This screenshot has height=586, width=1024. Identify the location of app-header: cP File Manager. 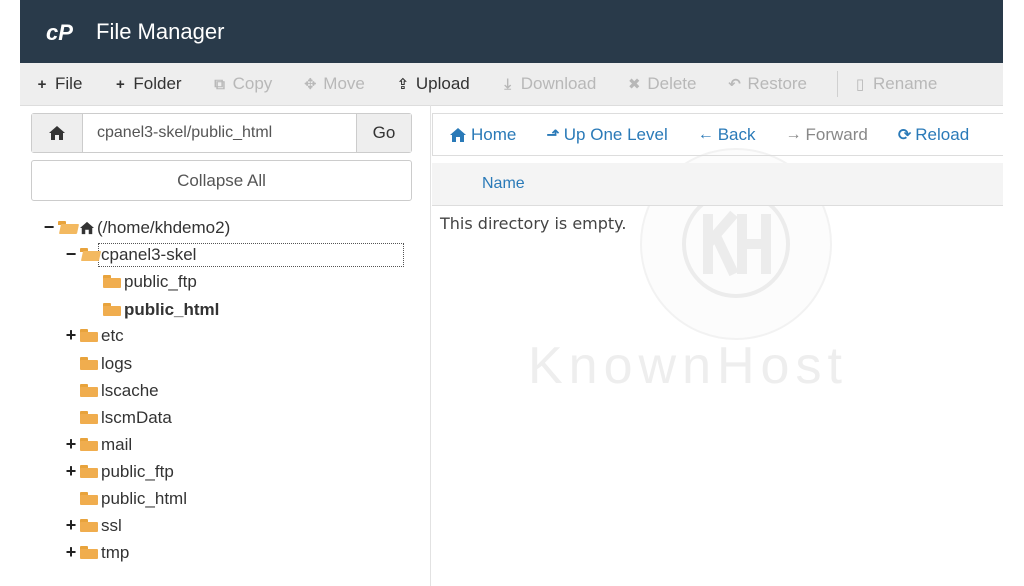
(511, 31).